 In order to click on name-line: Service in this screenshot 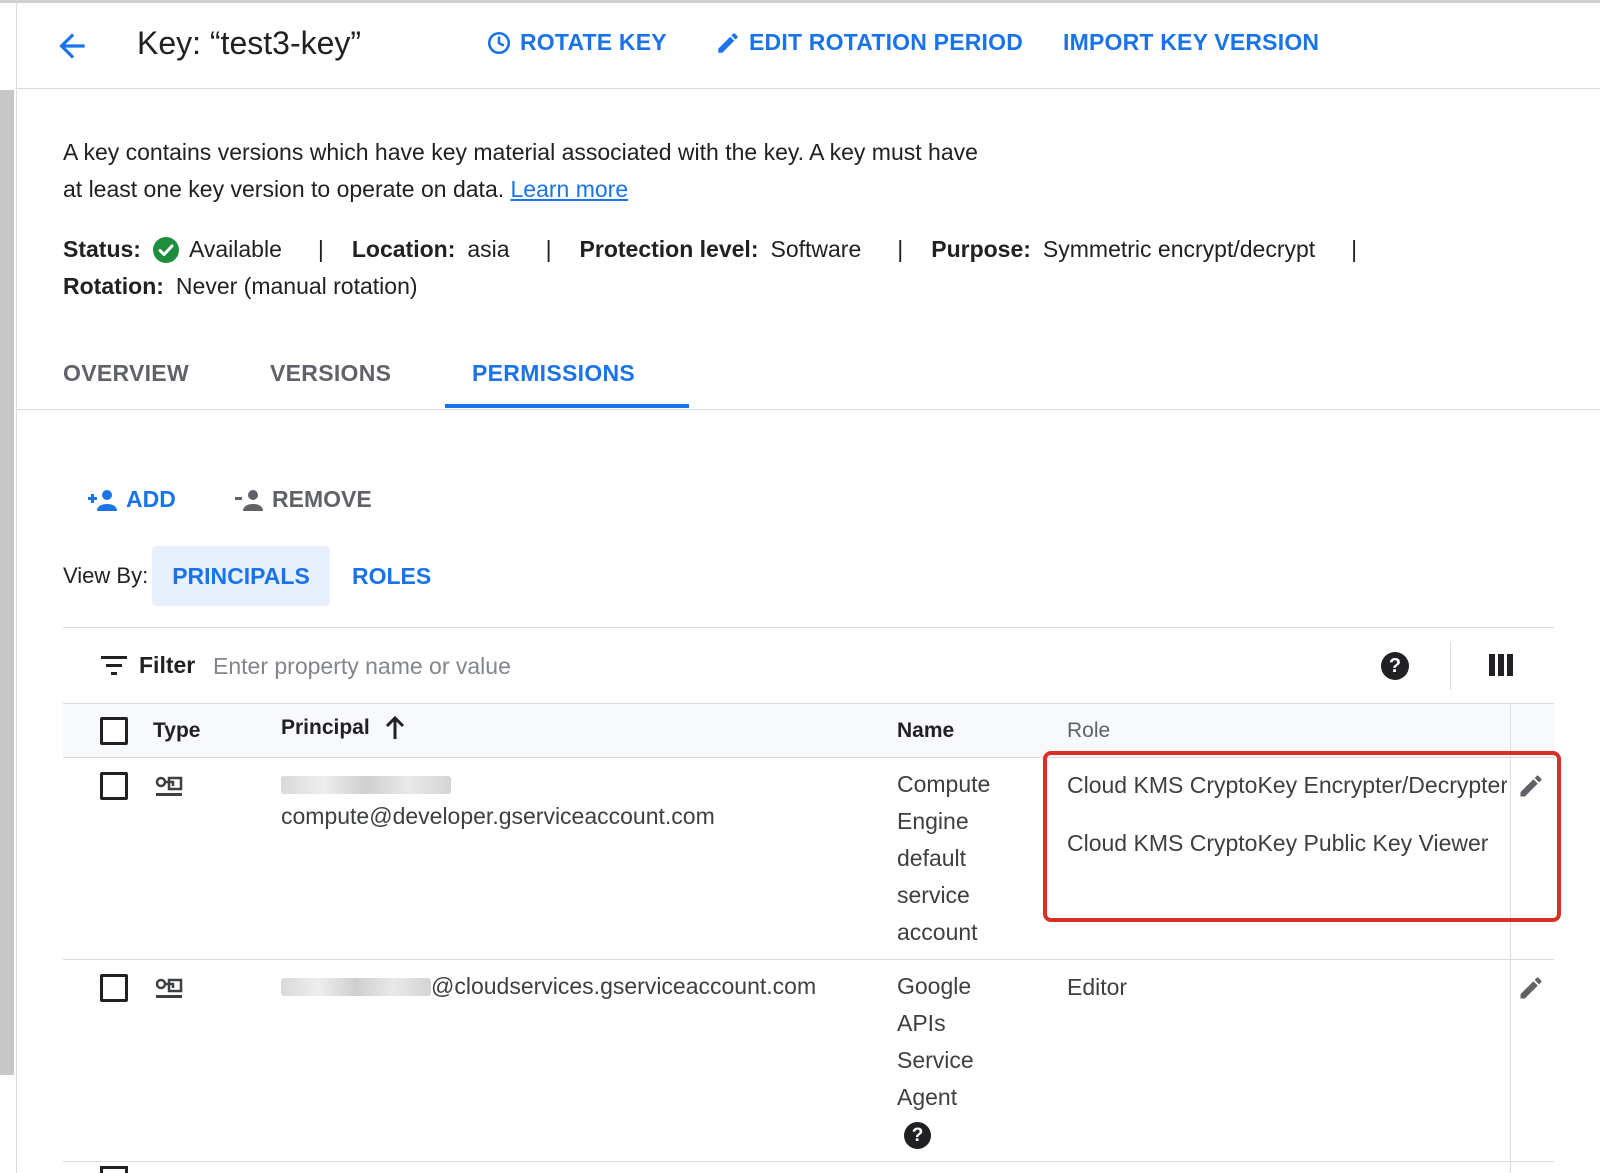, I will do `click(935, 1060)`.